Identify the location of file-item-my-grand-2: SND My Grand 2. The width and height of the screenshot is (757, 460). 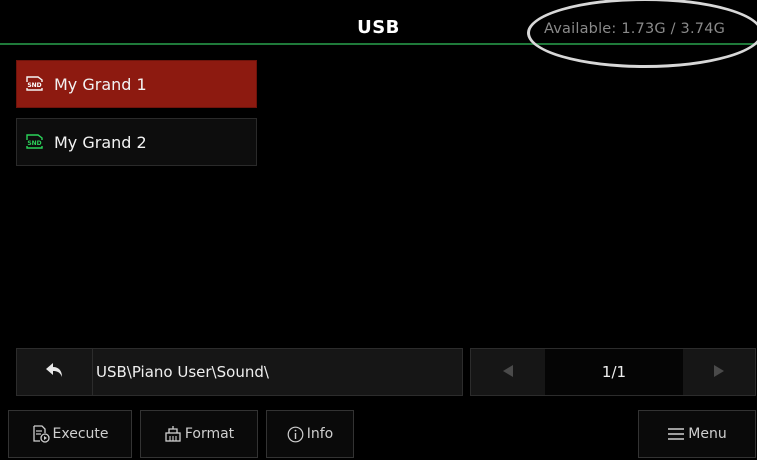
(136, 142).